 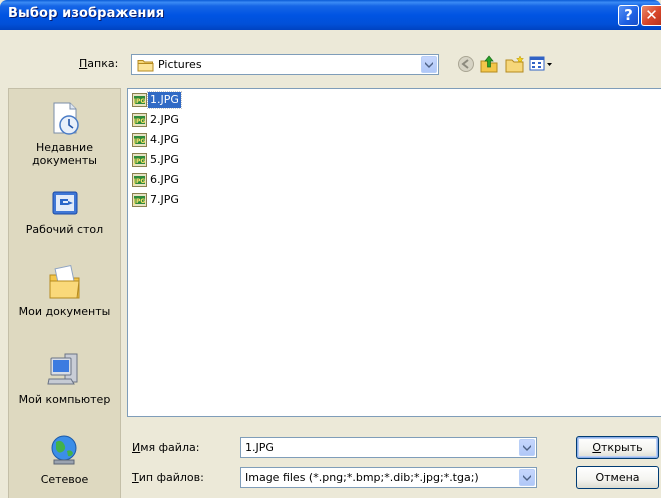 I want to click on place-label: Мой компьютер, so click(x=64, y=399).